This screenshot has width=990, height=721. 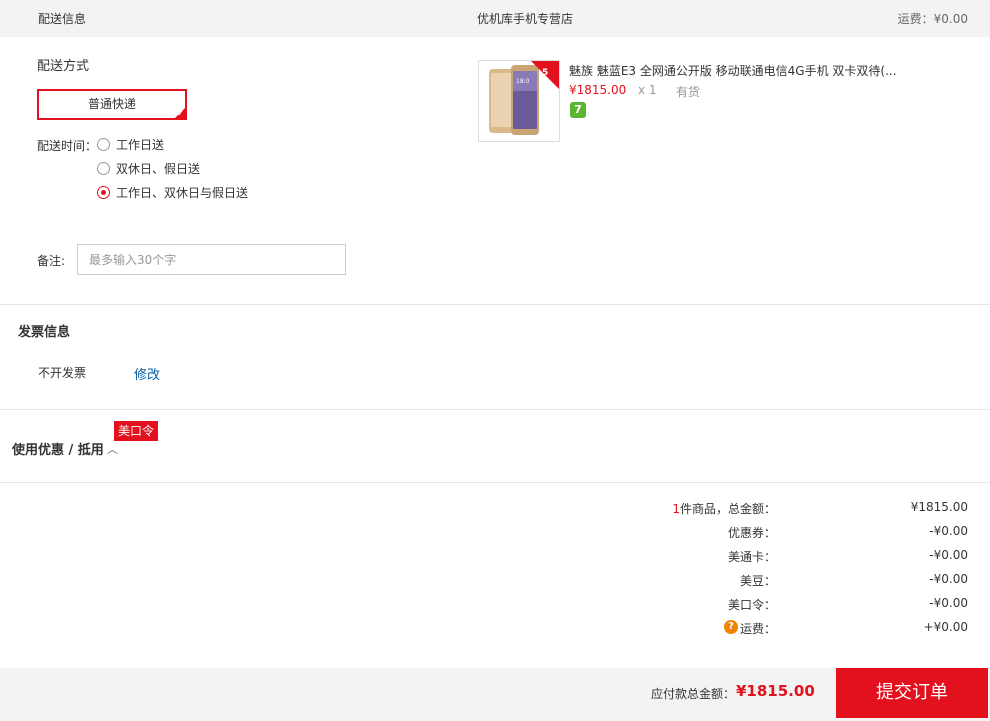 What do you see at coordinates (647, 90) in the screenshot?
I see `product-quantity: x 1` at bounding box center [647, 90].